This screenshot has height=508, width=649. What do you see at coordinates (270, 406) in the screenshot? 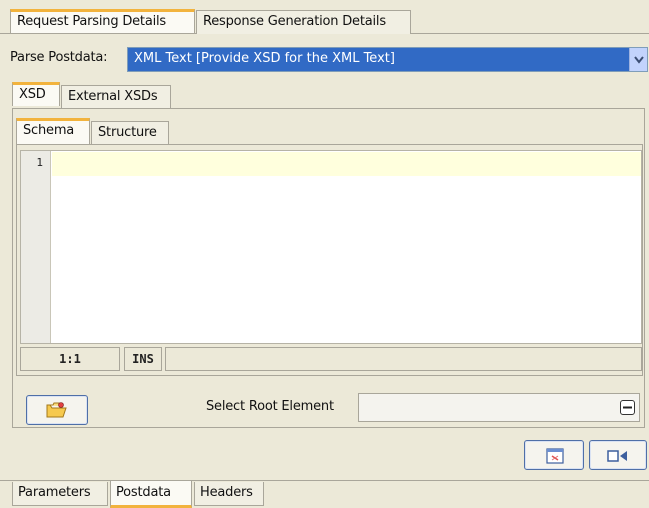
I see `select-root-element-label: Select Root Element` at bounding box center [270, 406].